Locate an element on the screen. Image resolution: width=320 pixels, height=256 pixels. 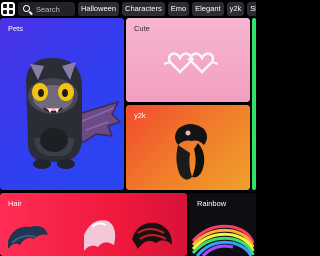
chip-characters: Characters is located at coordinates (143, 9).